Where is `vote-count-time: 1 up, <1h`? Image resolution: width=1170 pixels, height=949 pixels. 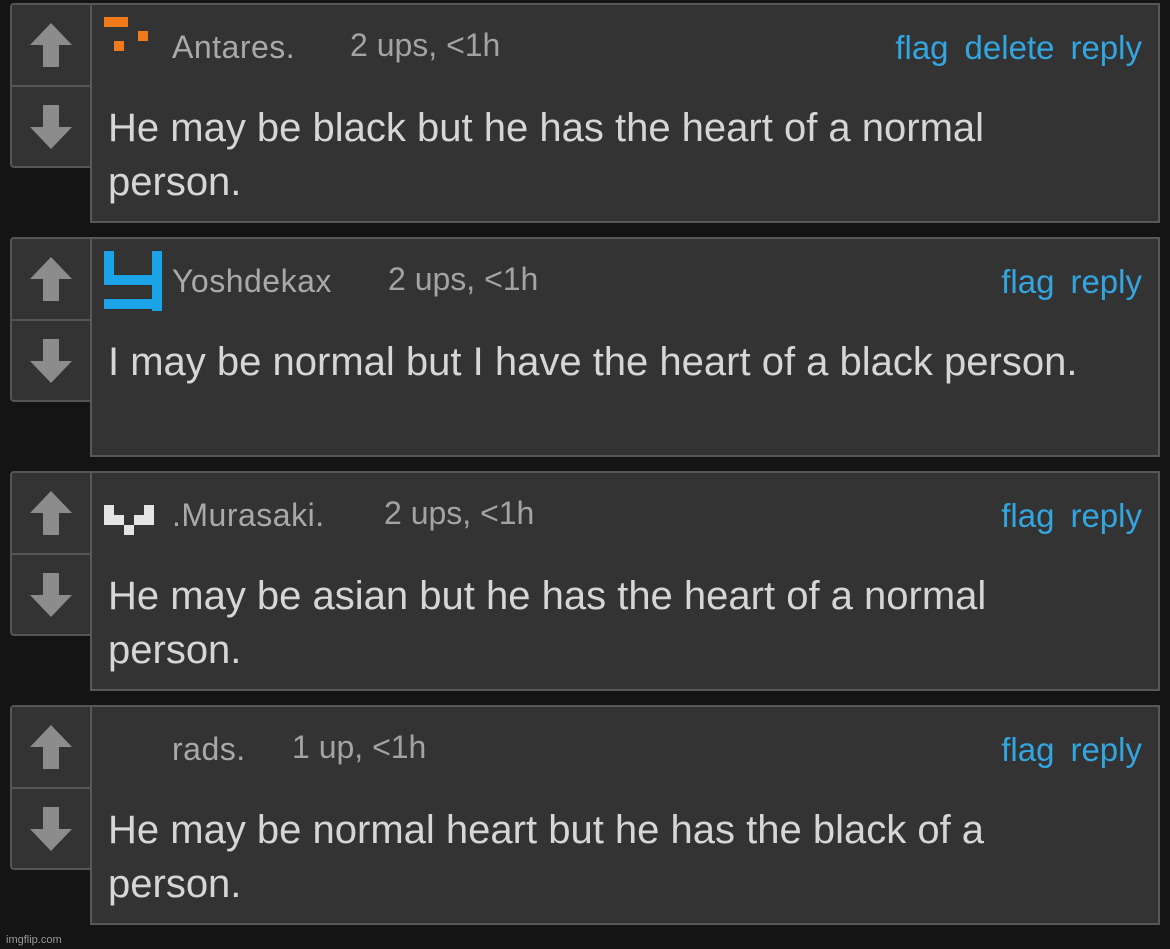
vote-count-time: 1 up, <1h is located at coordinates (359, 747).